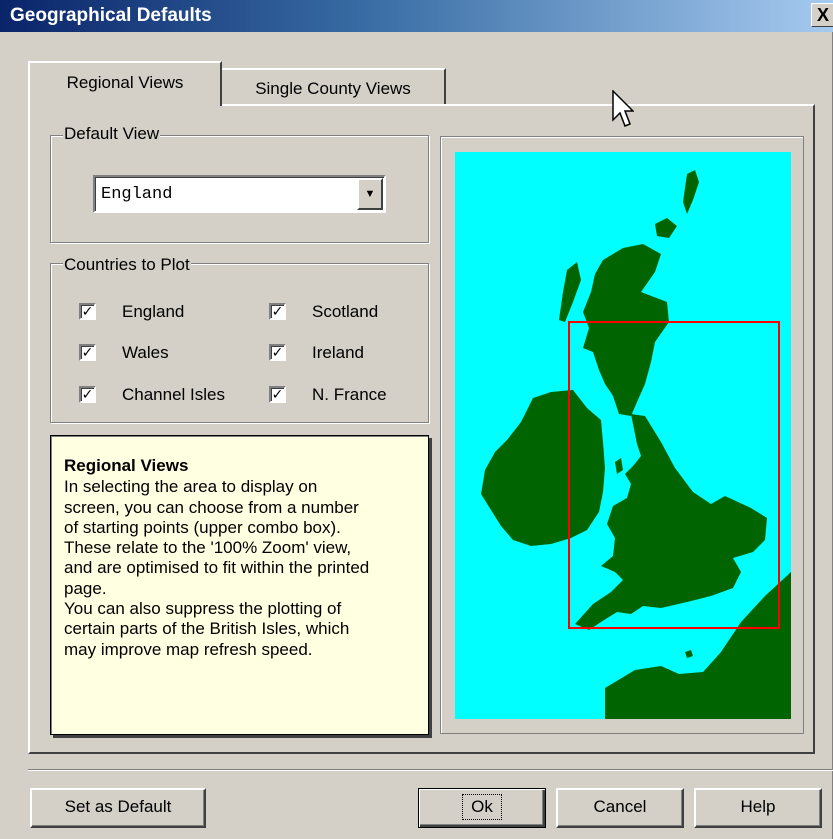 This screenshot has height=839, width=833. Describe the element at coordinates (239, 194) in the screenshot. I see `default-view-select: England ▼` at that location.